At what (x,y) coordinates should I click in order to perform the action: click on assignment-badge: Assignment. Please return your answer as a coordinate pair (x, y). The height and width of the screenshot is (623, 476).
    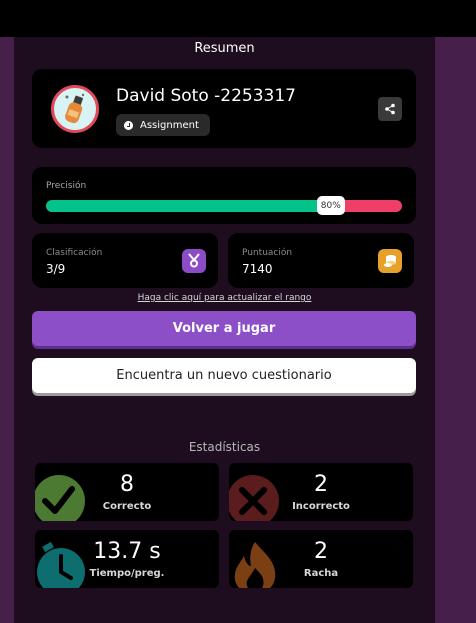
    Looking at the image, I should click on (163, 125).